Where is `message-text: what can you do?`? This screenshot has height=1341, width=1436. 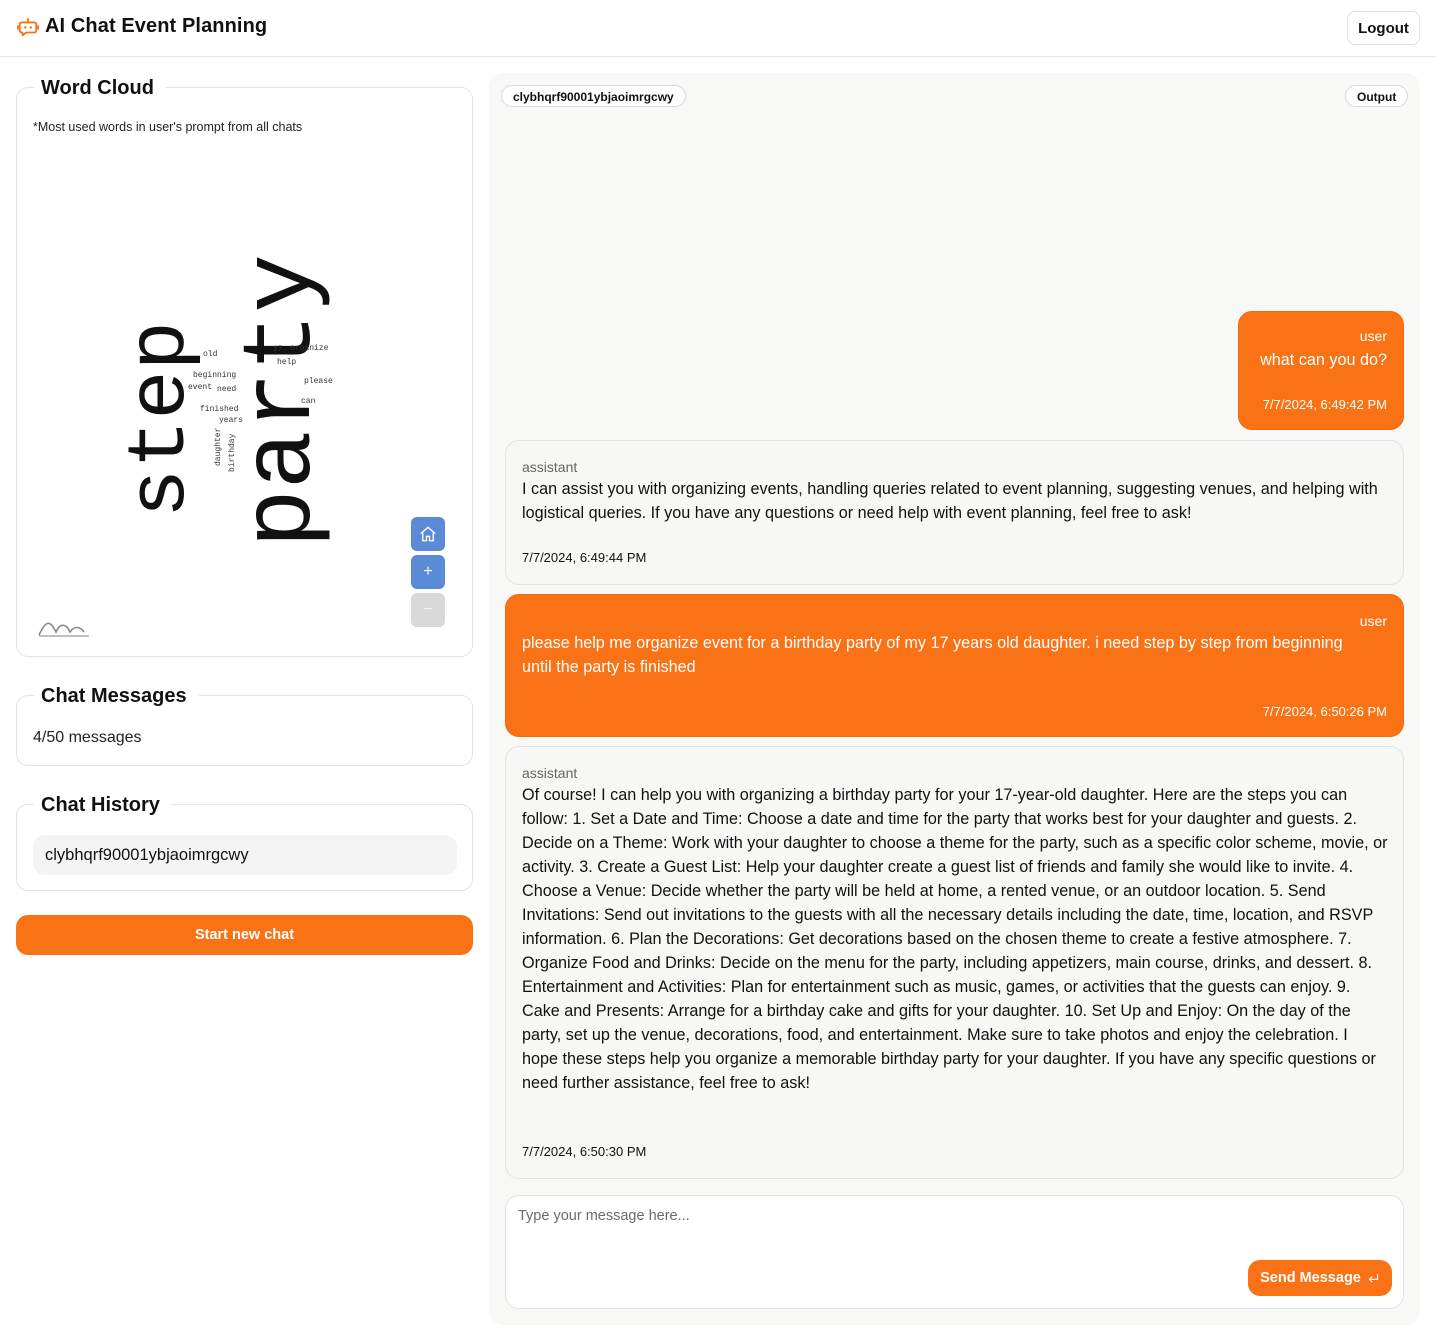 message-text: what can you do? is located at coordinates (1323, 360).